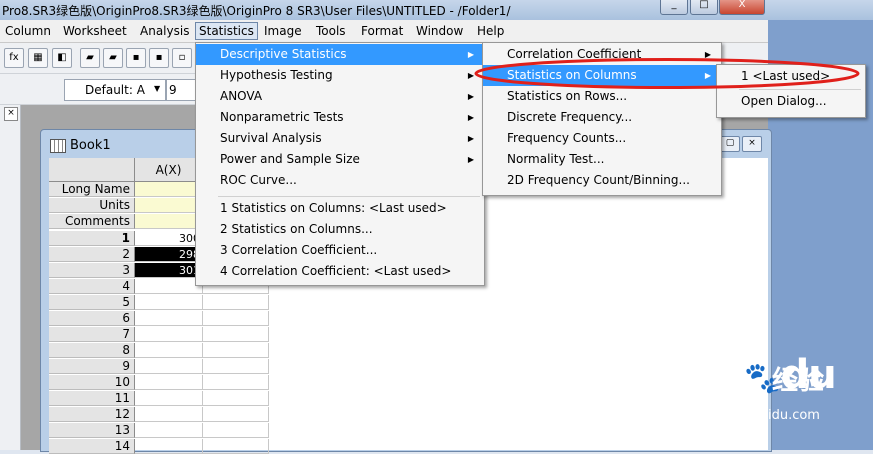 Image resolution: width=873 pixels, height=454 pixels. I want to click on row-header: 14, so click(92, 446).